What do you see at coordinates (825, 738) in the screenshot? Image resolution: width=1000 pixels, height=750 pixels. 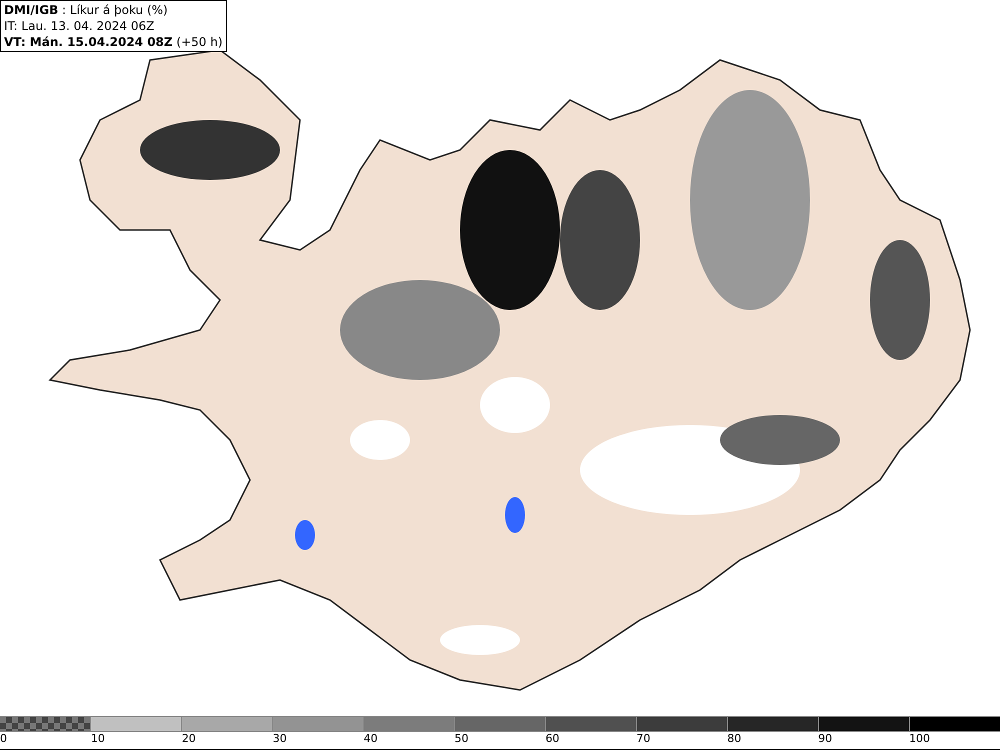 I see `legend-label: 90` at bounding box center [825, 738].